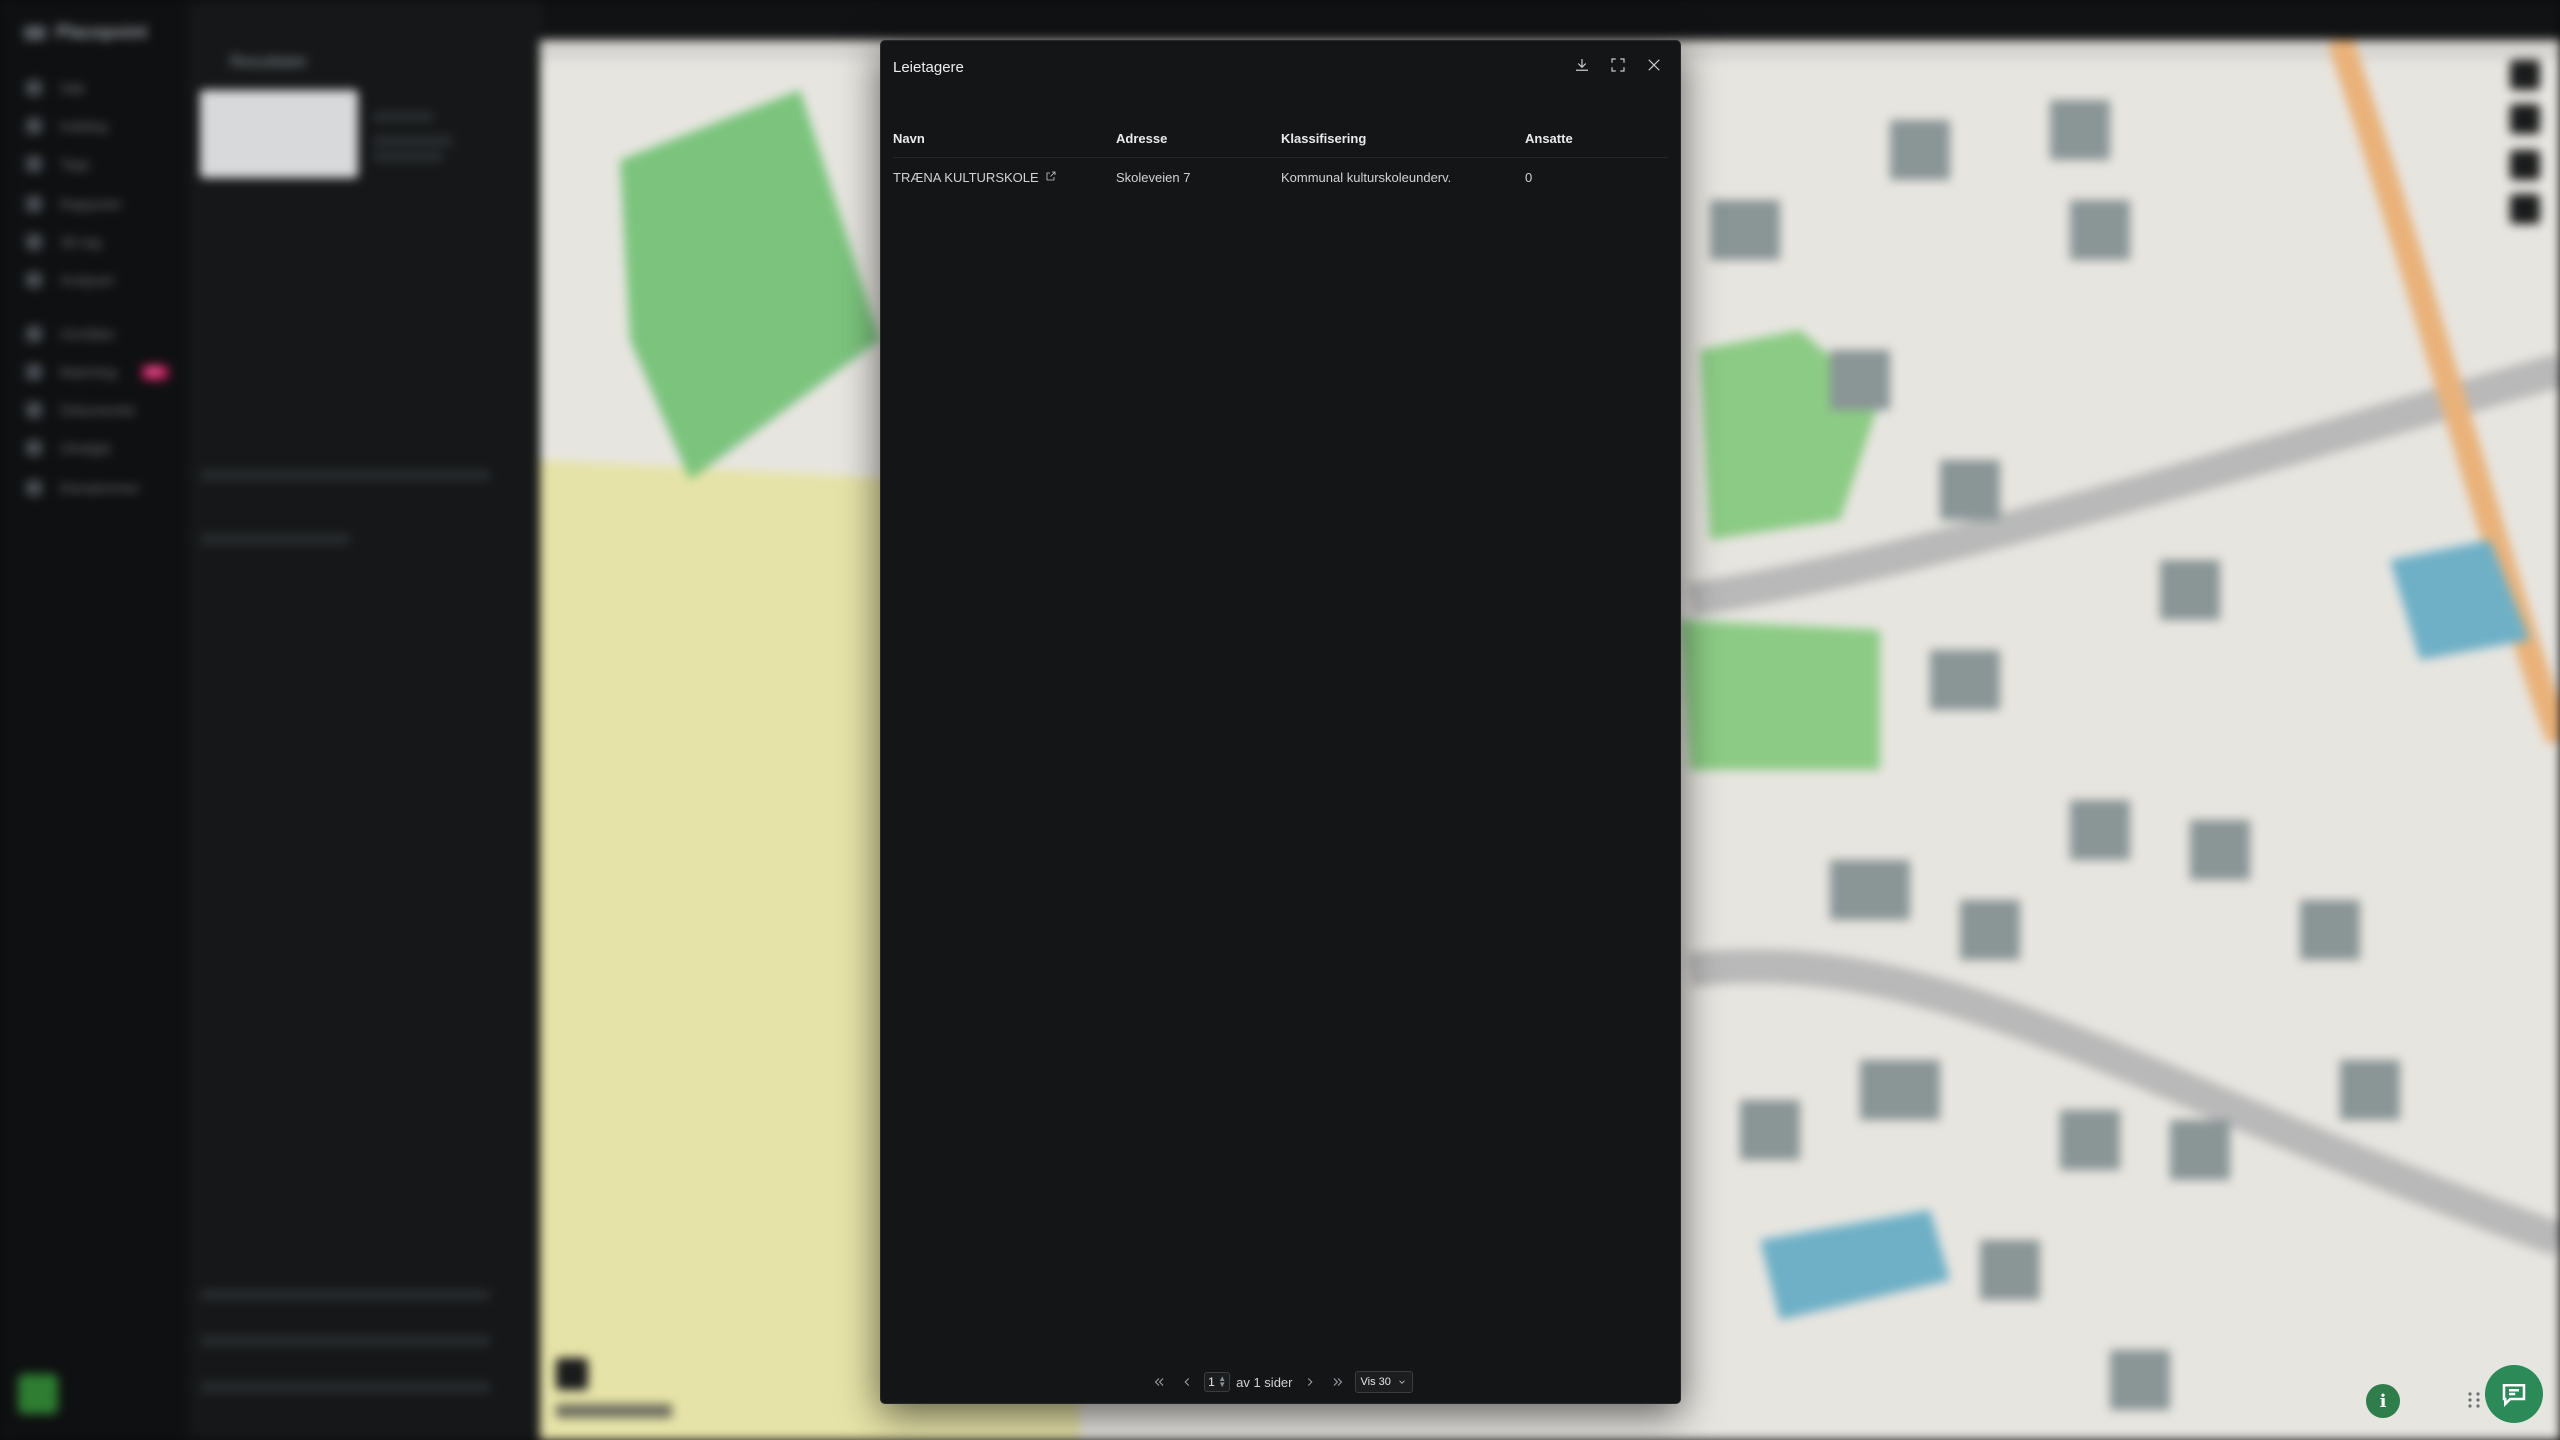  I want to click on nav-item: Rapporter, so click(74, 204).